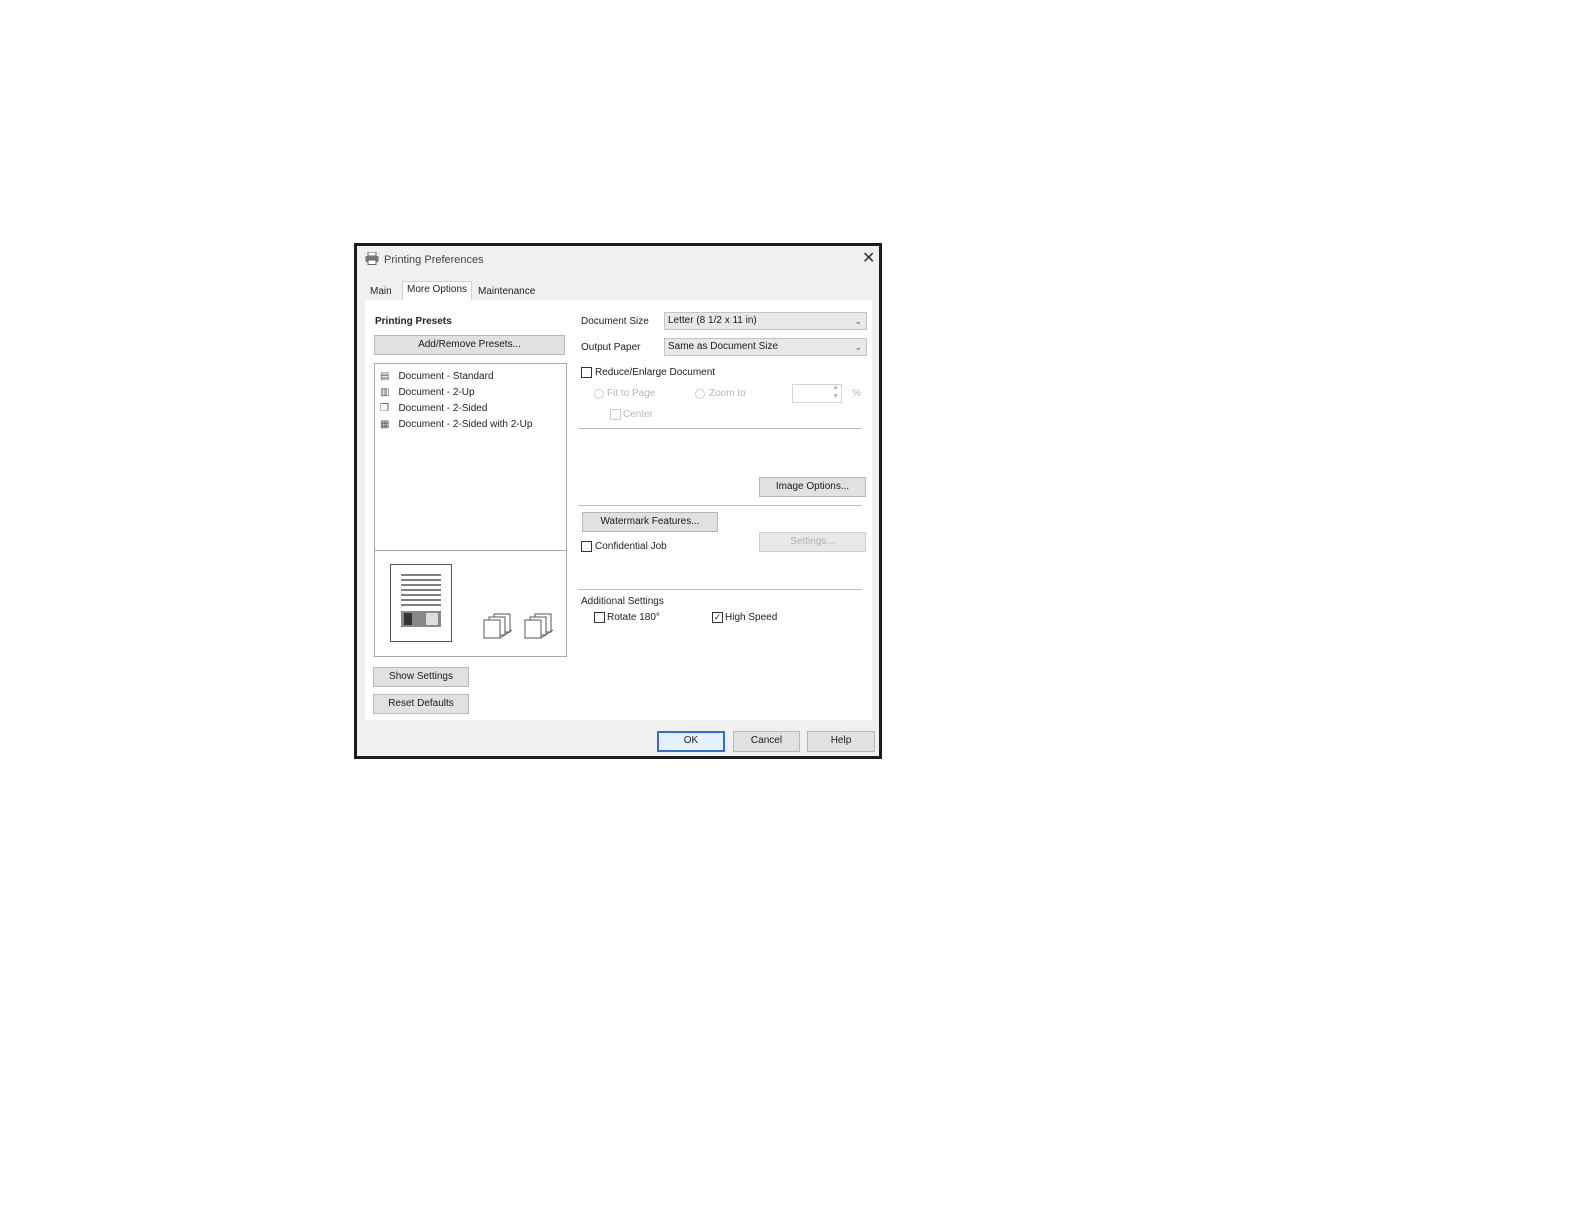 Image resolution: width=1584 pixels, height=1224 pixels. What do you see at coordinates (446, 376) in the screenshot?
I see `preset-label: Document - Standard` at bounding box center [446, 376].